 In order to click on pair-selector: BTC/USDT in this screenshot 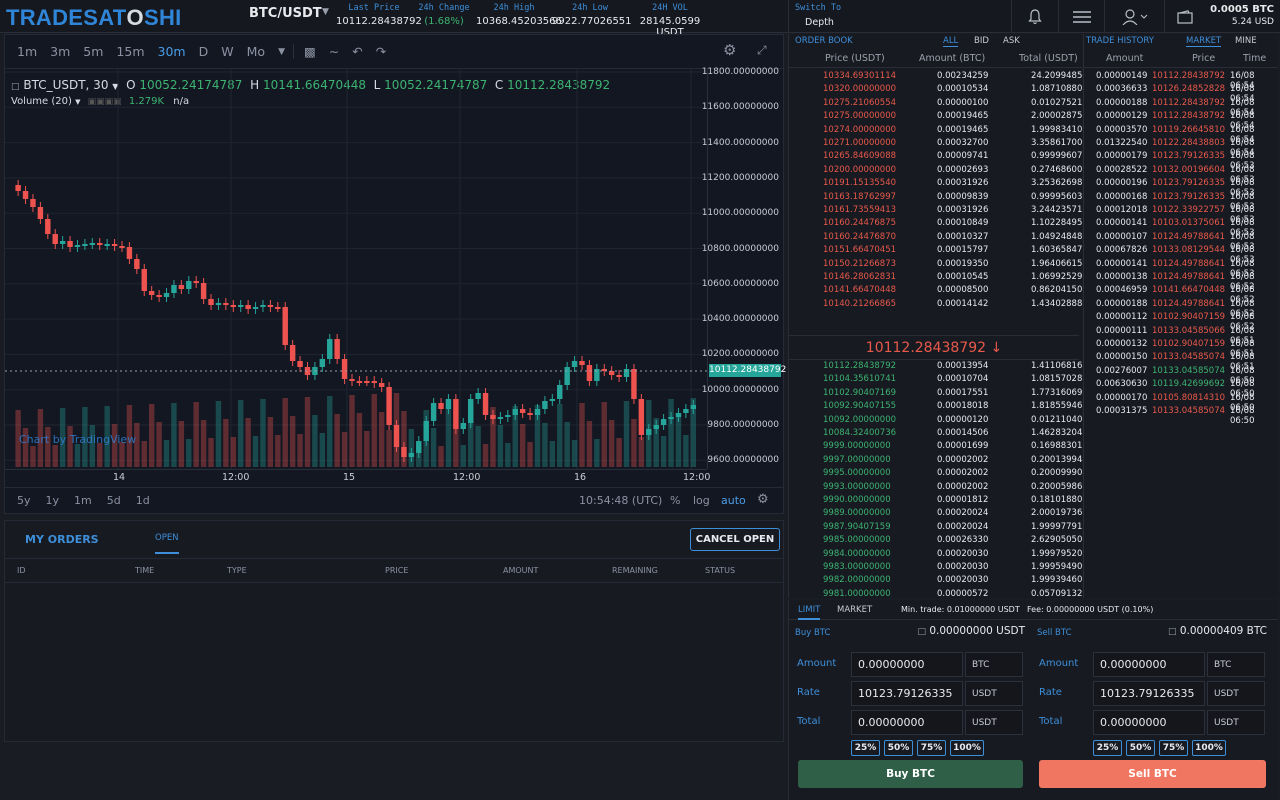, I will do `click(285, 13)`.